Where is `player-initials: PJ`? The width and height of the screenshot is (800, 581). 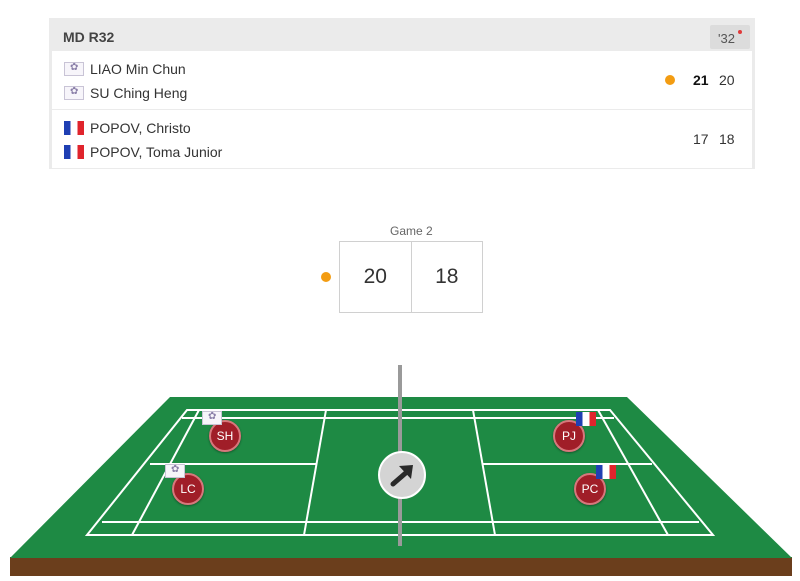 player-initials: PJ is located at coordinates (568, 436).